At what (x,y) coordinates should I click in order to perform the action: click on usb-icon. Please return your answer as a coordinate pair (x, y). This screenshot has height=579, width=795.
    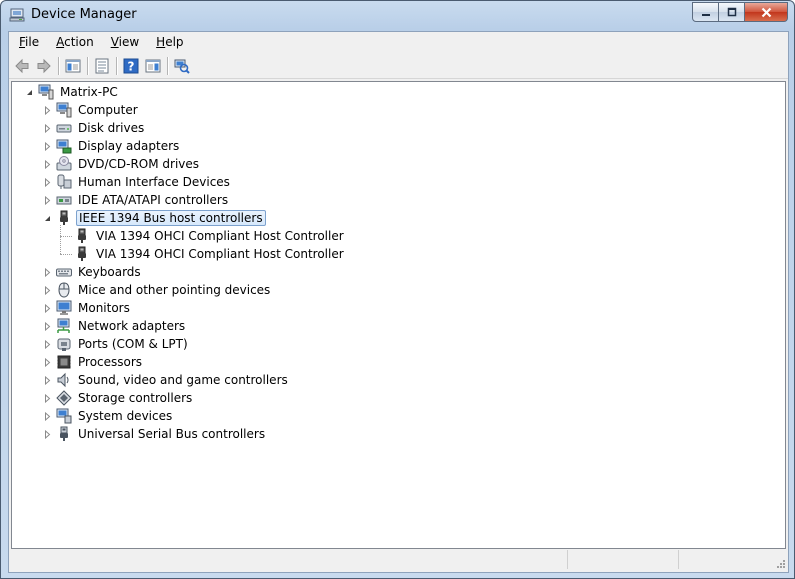
    Looking at the image, I should click on (64, 433).